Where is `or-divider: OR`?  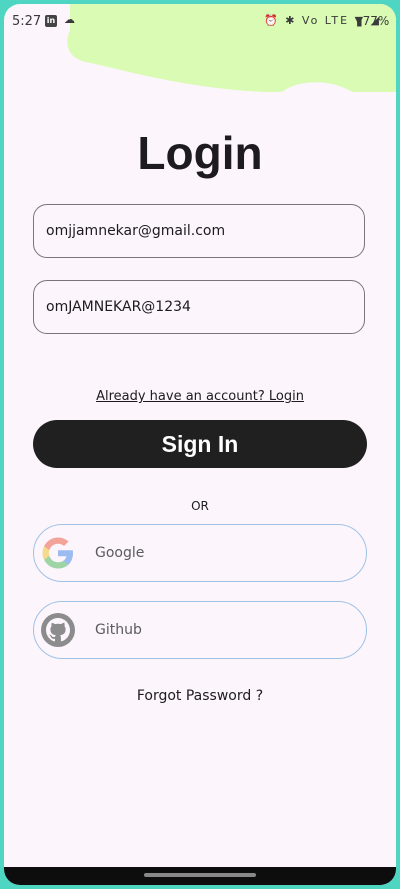
or-divider: OR is located at coordinates (200, 506).